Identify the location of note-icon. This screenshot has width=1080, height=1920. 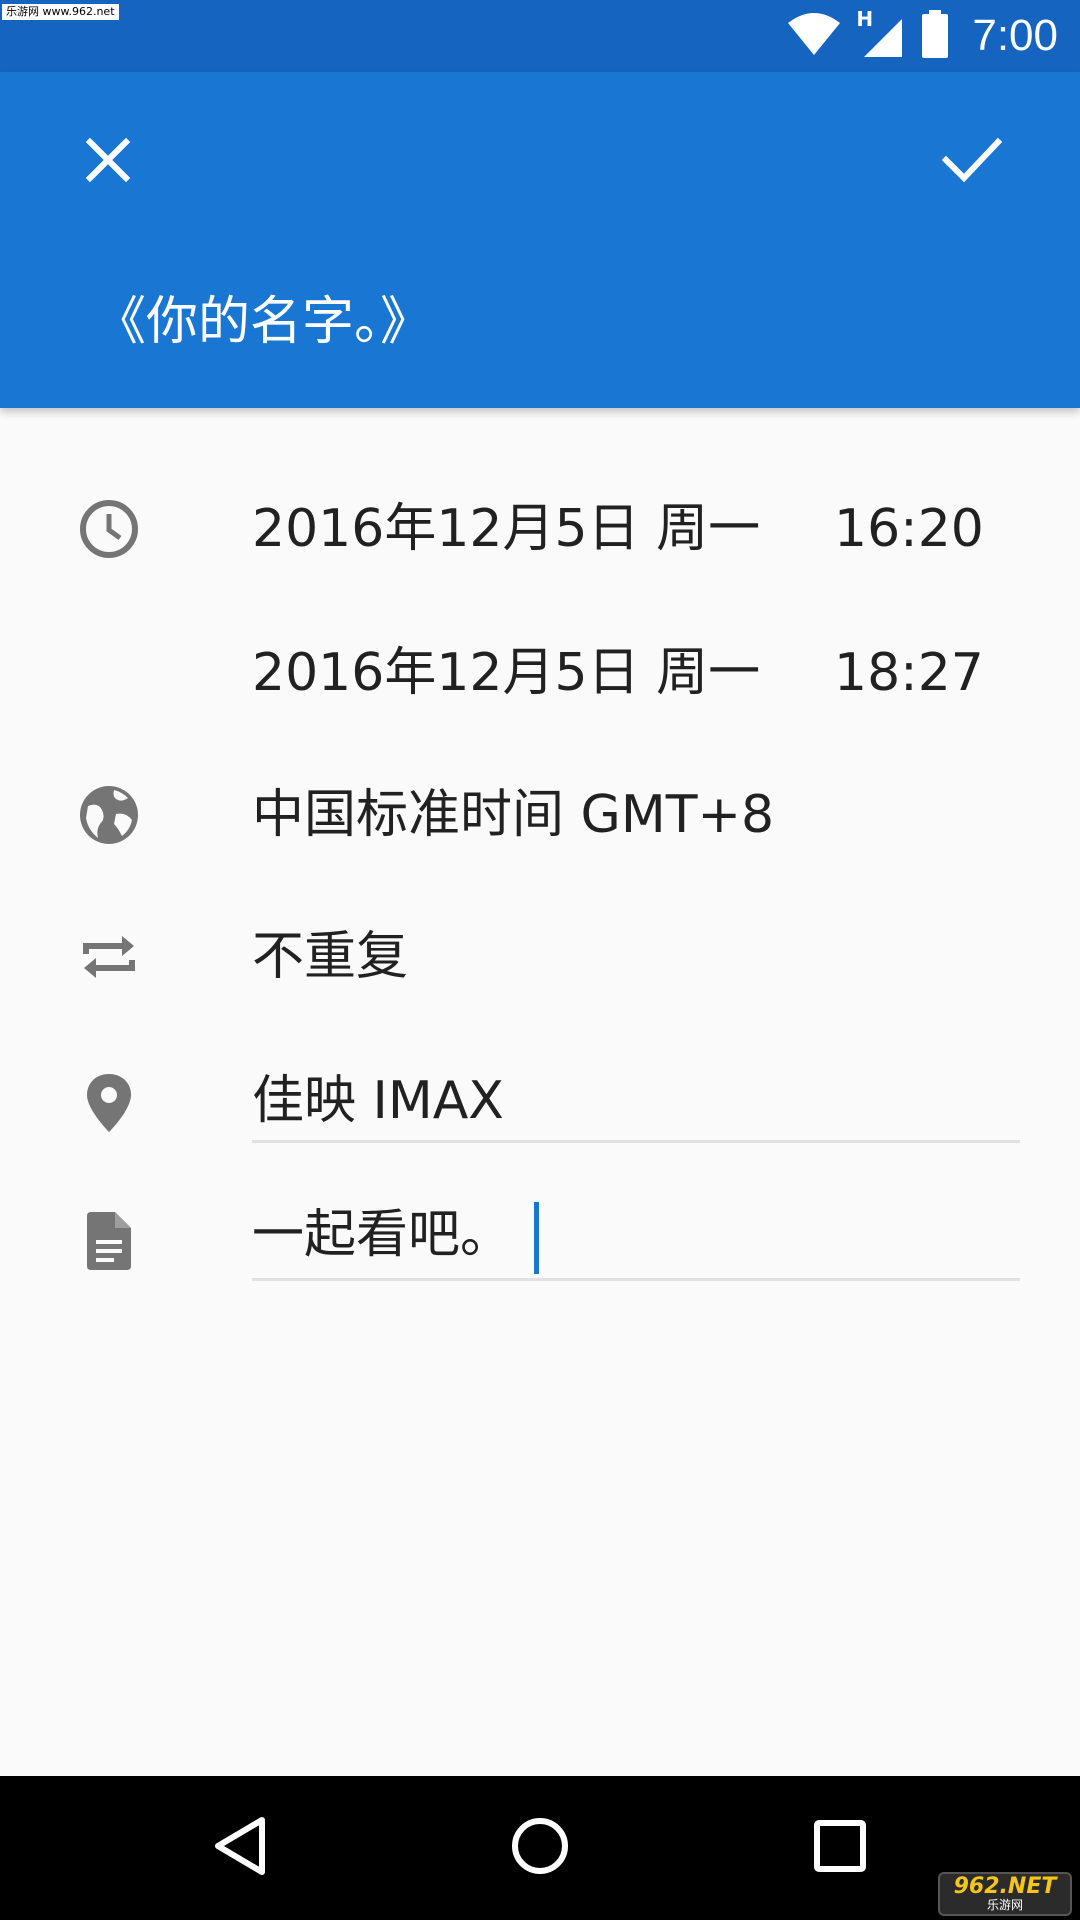
(109, 1241).